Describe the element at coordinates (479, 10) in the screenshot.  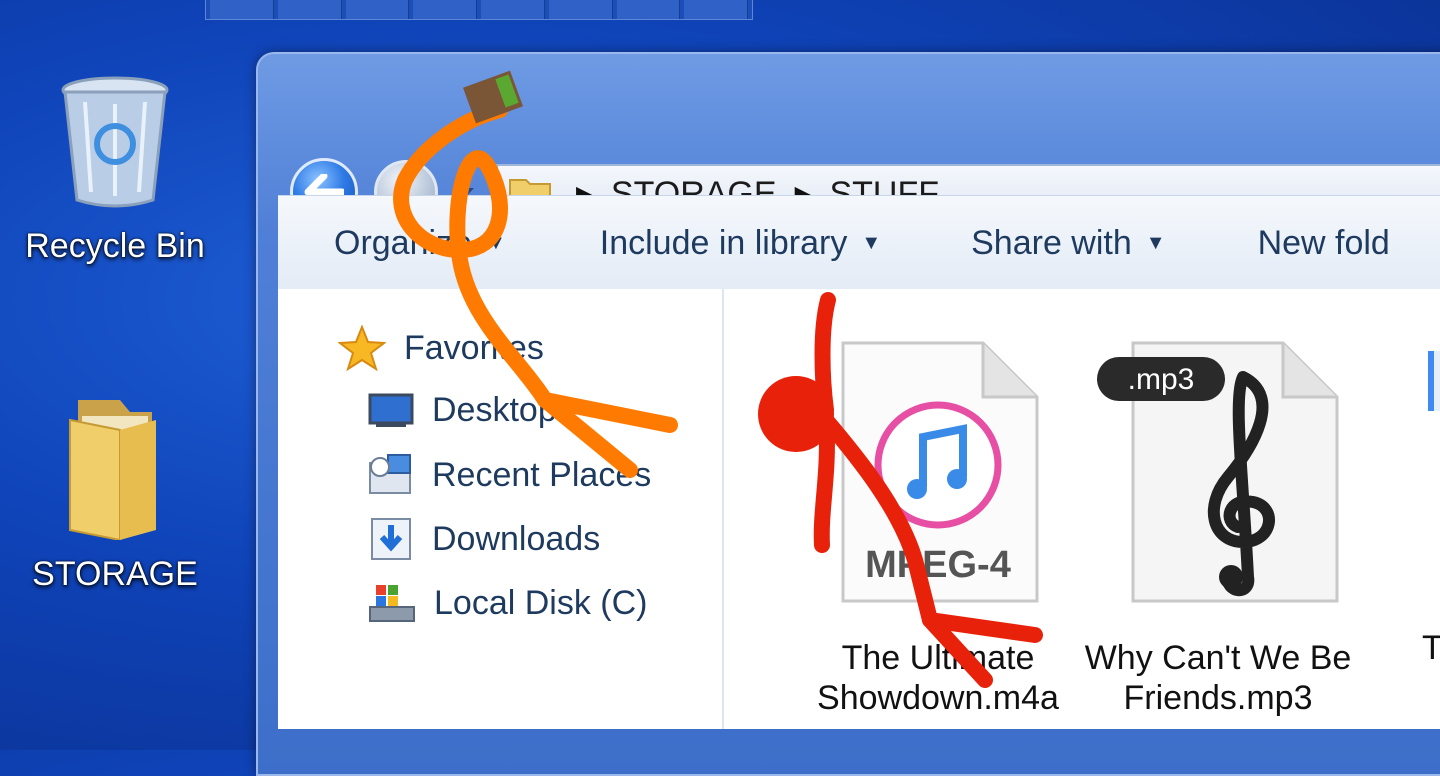
I see `taskbar-thumbnails` at that location.